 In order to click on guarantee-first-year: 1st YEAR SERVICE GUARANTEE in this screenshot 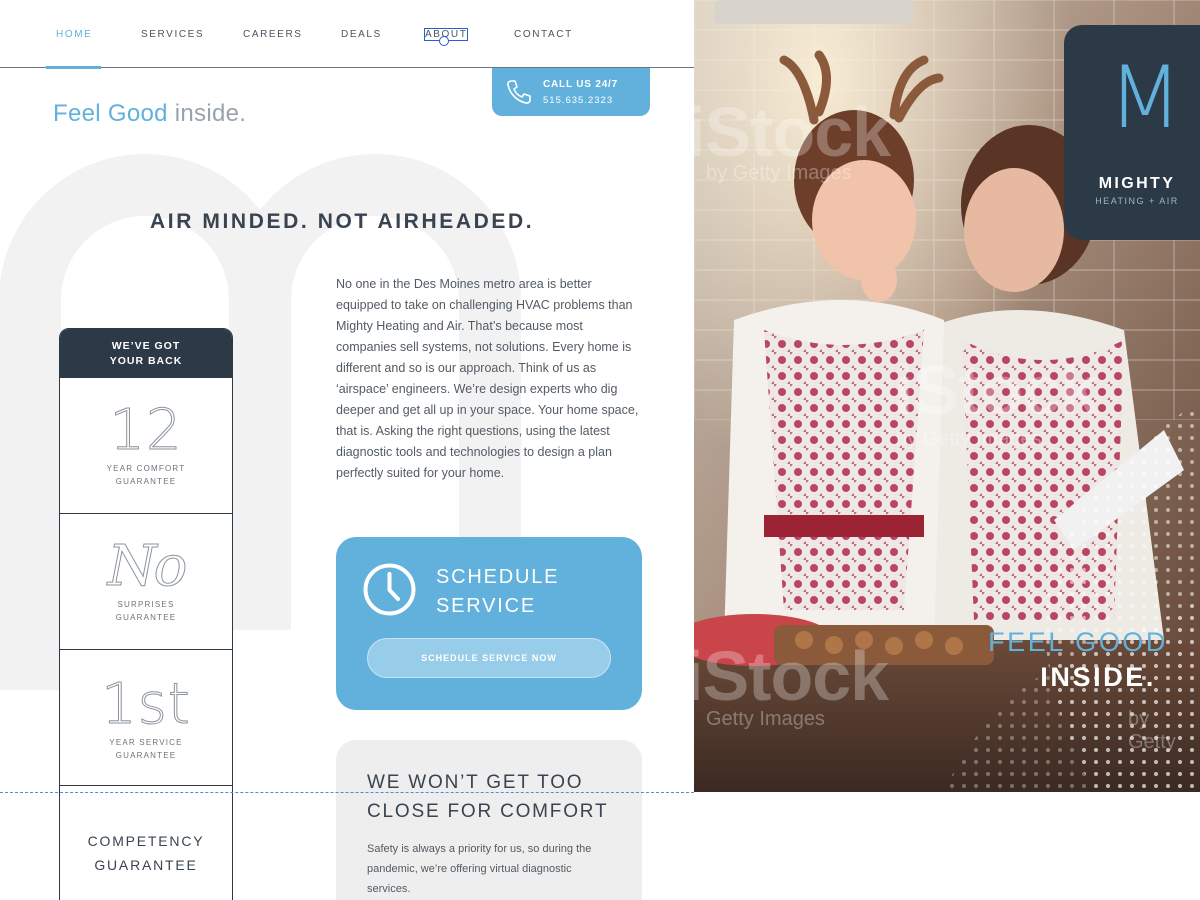, I will do `click(146, 717)`.